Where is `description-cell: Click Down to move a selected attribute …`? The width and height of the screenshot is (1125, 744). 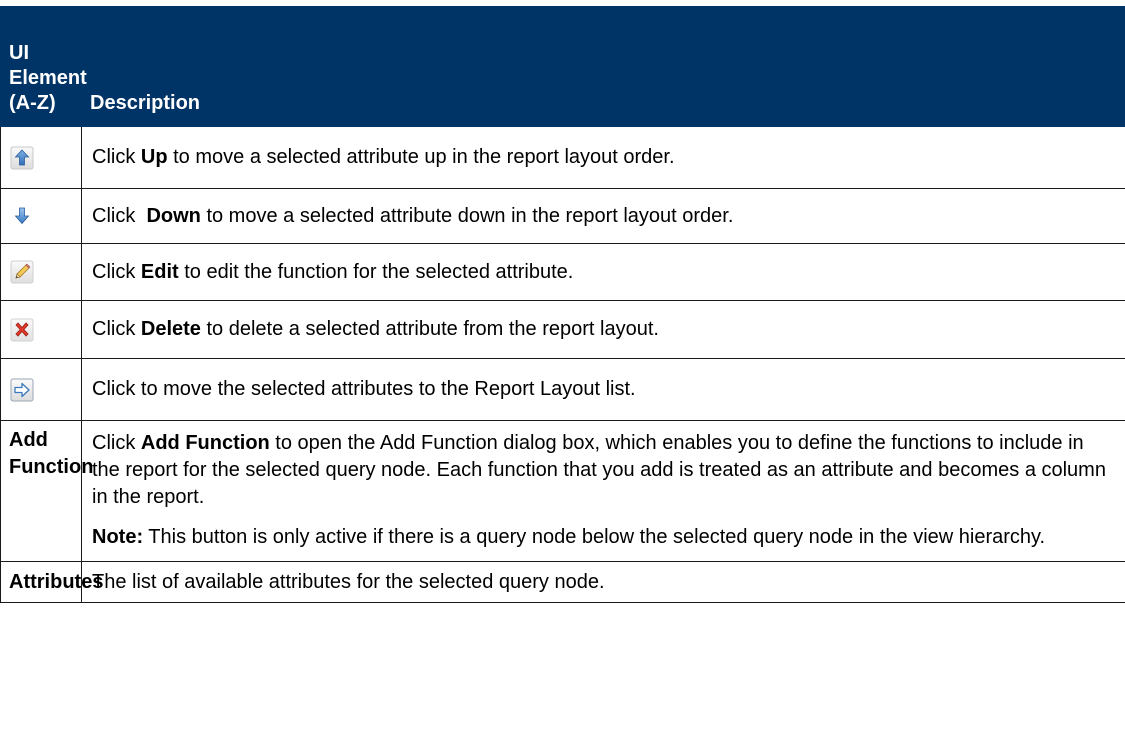
description-cell: Click Down to move a selected attribute … is located at coordinates (603, 216).